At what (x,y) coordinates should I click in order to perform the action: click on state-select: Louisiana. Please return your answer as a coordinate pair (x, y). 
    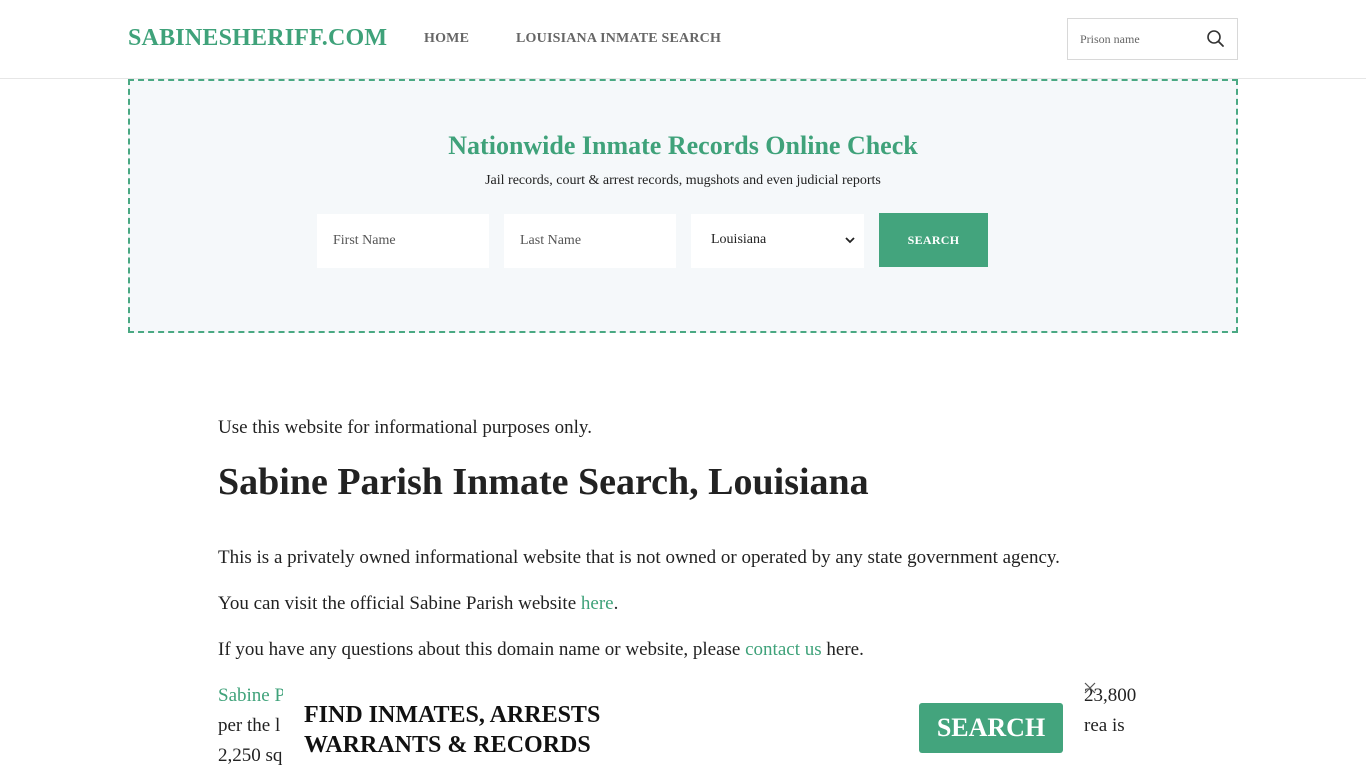
    Looking at the image, I should click on (777, 241).